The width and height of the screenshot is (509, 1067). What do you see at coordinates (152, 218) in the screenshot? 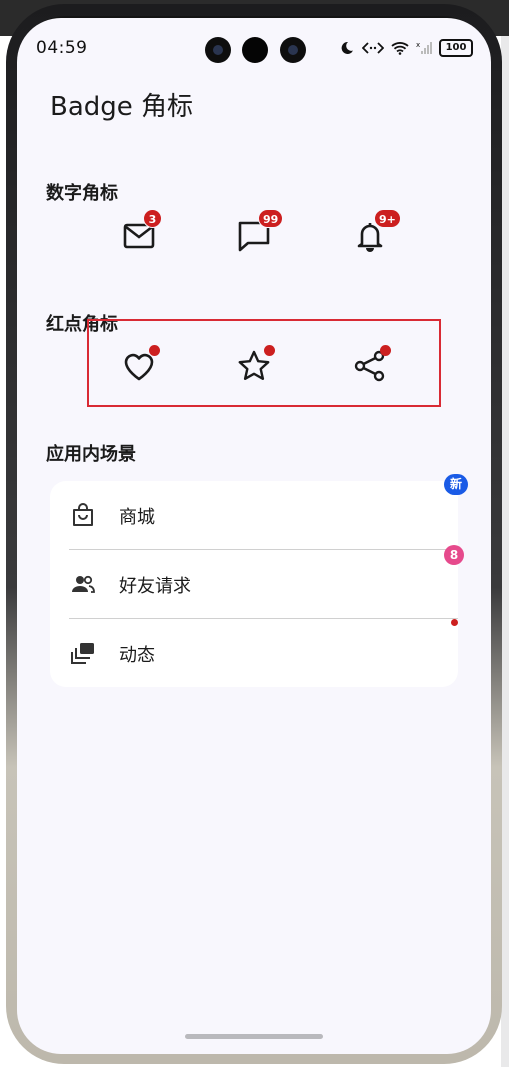
I see `count-badge: 3` at bounding box center [152, 218].